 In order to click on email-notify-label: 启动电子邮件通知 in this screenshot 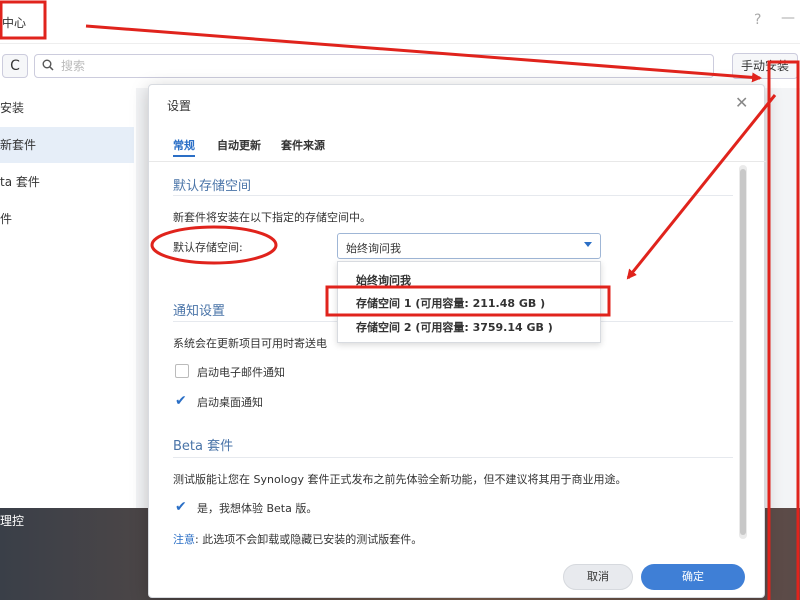, I will do `click(241, 372)`.